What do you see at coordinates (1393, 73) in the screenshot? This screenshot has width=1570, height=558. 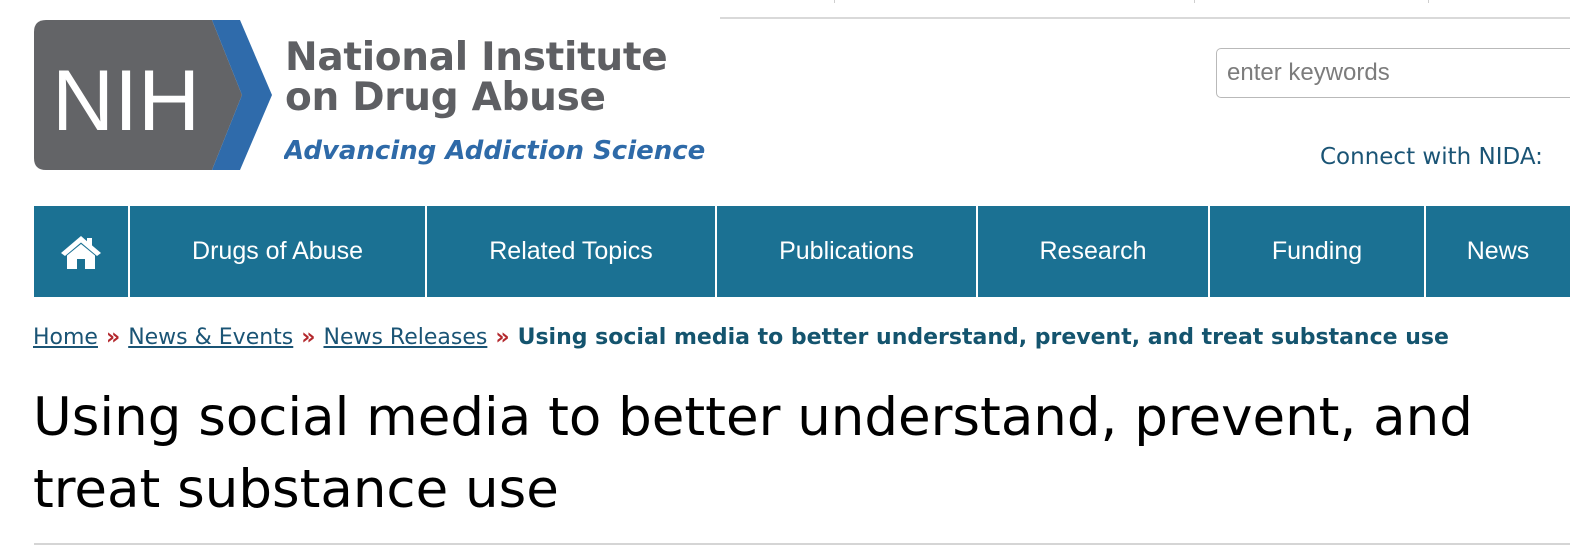 I see `search-input` at bounding box center [1393, 73].